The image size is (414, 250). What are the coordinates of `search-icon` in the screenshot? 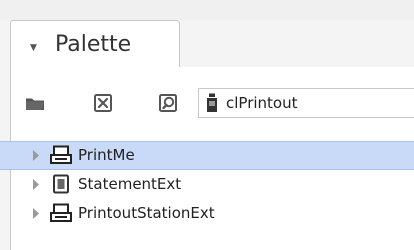 It's located at (169, 103).